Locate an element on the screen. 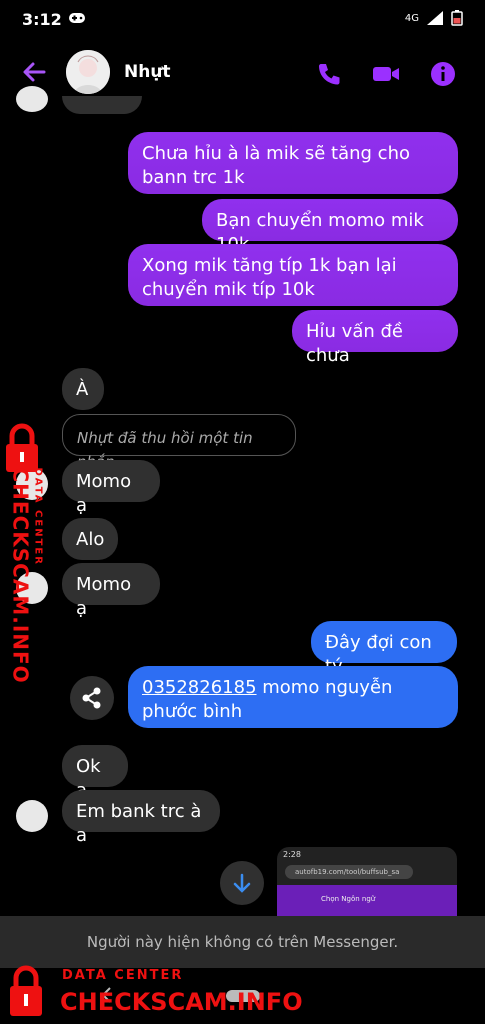  padlock-icon is located at coordinates (26, 990).